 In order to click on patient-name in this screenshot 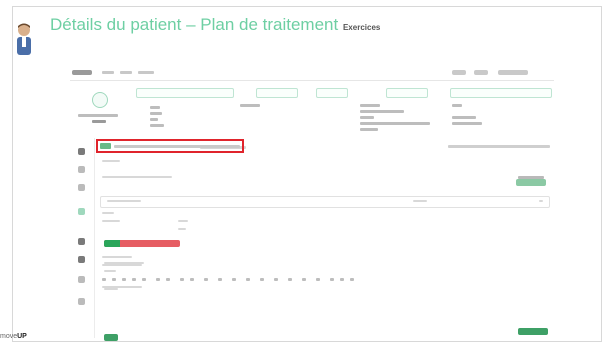, I will do `click(98, 115)`.